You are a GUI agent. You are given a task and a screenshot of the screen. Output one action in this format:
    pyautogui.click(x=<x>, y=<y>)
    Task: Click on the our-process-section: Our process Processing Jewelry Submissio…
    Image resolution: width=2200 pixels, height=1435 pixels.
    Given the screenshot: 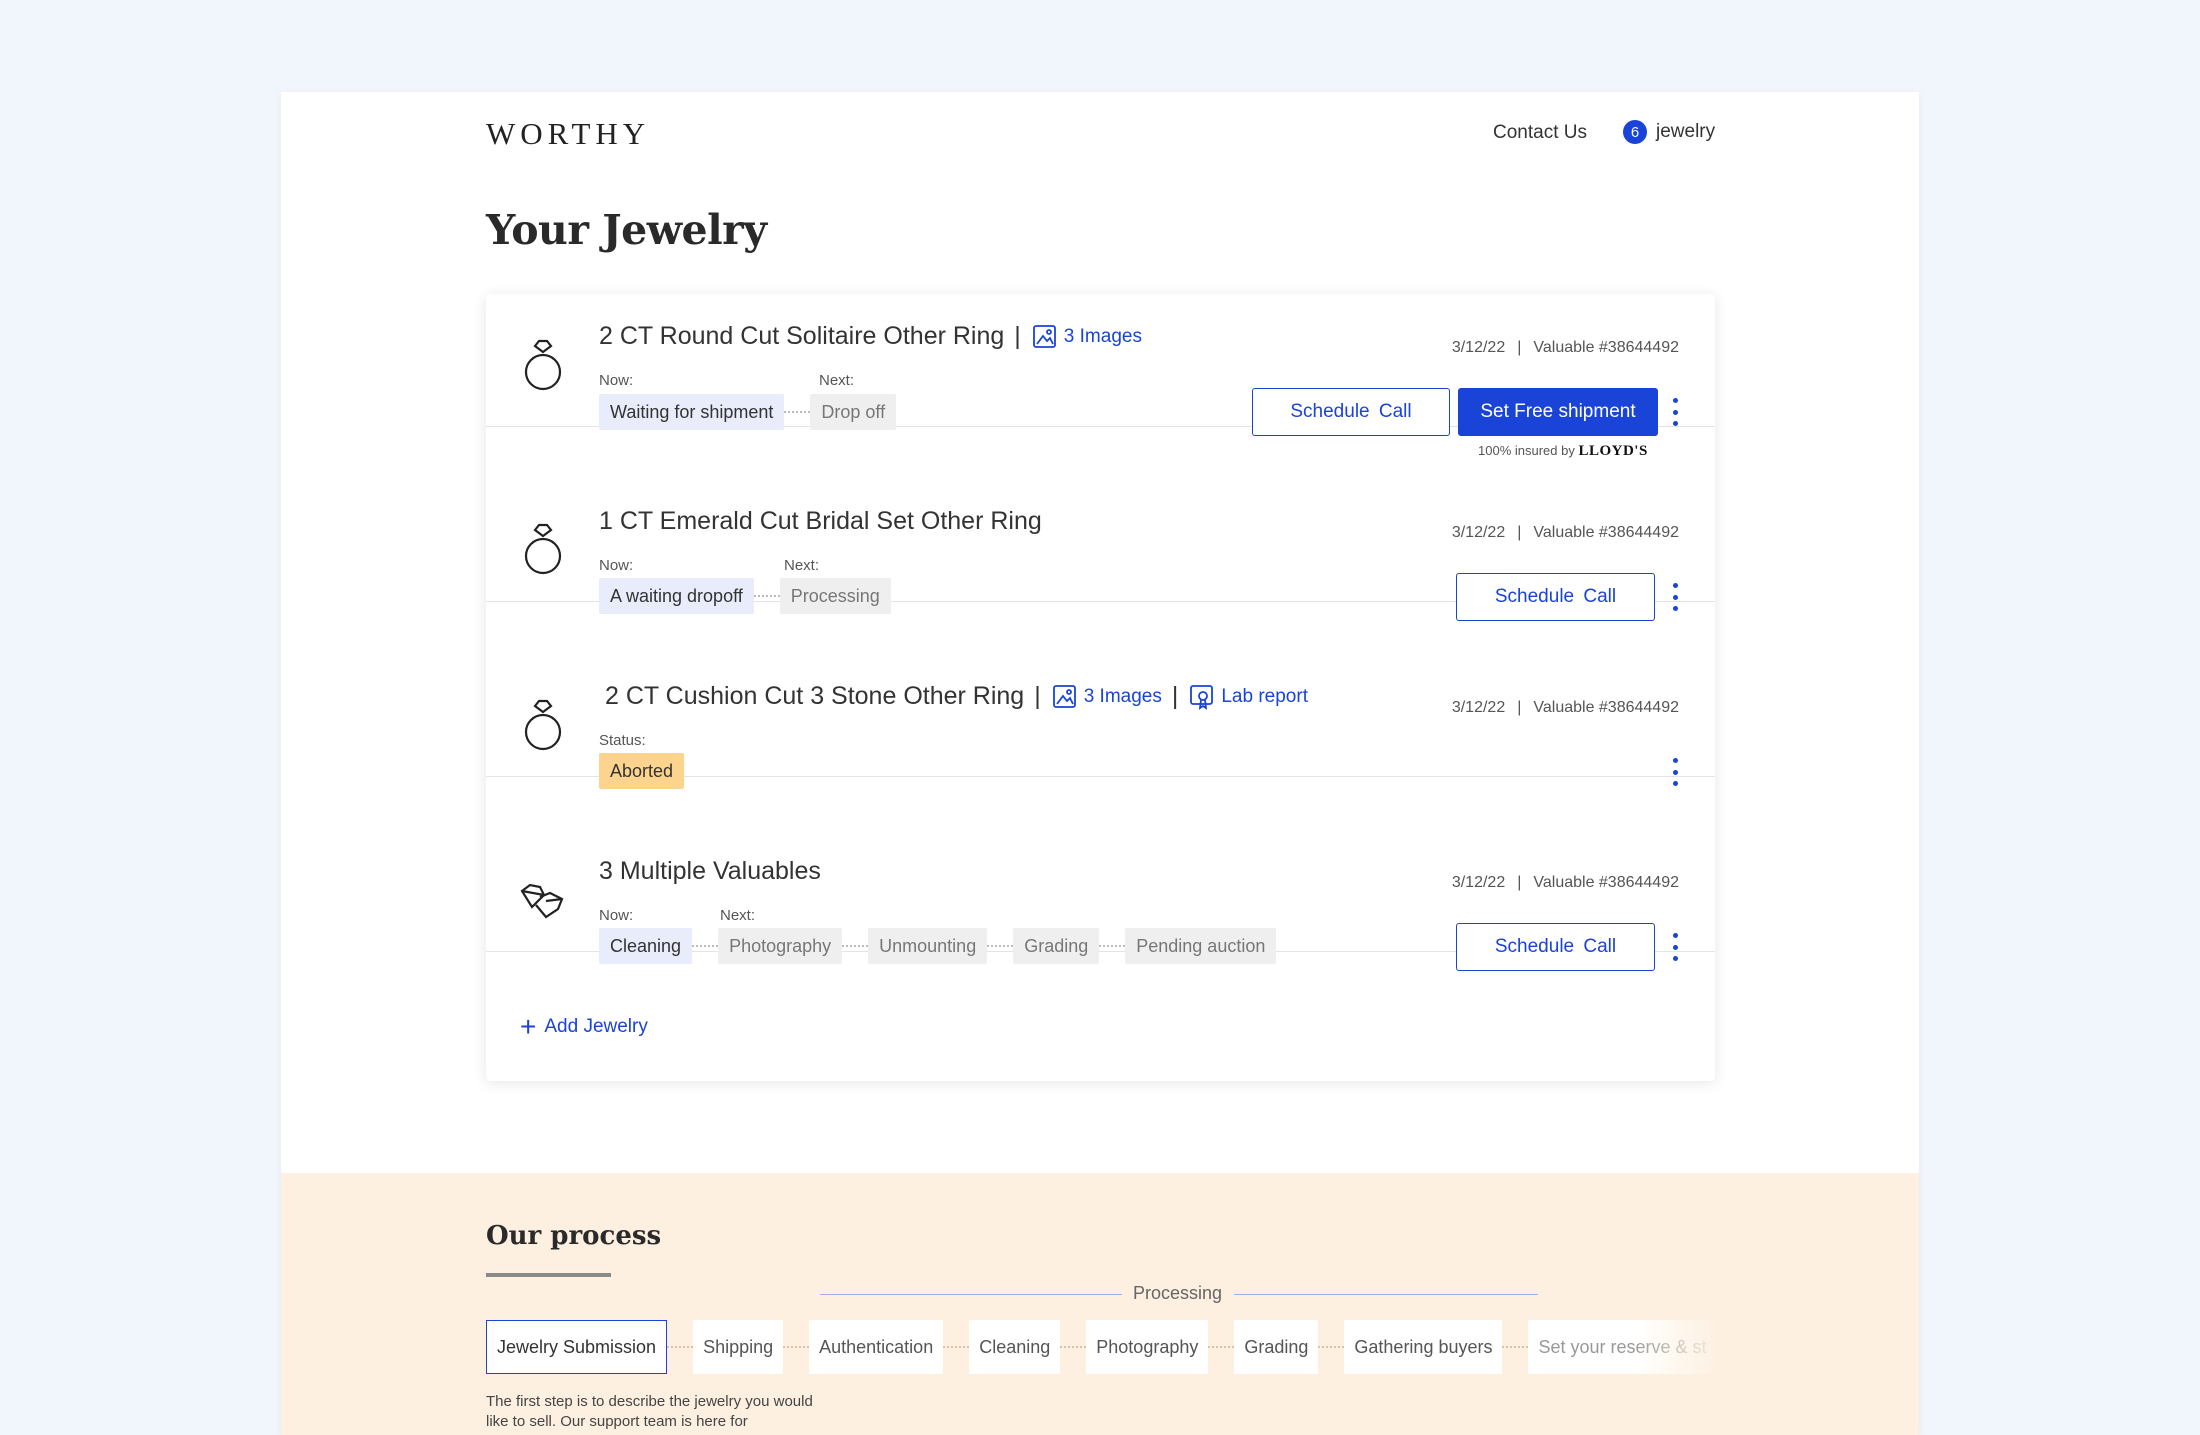 What is the action you would take?
    pyautogui.click(x=1100, y=1304)
    